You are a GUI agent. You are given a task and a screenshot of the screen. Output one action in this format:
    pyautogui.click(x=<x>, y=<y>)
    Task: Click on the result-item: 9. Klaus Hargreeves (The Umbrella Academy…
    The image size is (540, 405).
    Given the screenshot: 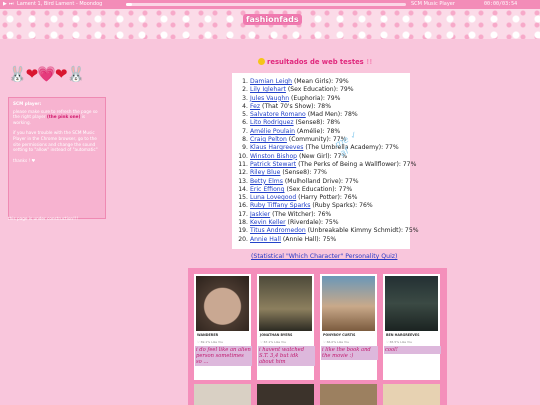 What is the action you would take?
    pyautogui.click(x=322, y=148)
    